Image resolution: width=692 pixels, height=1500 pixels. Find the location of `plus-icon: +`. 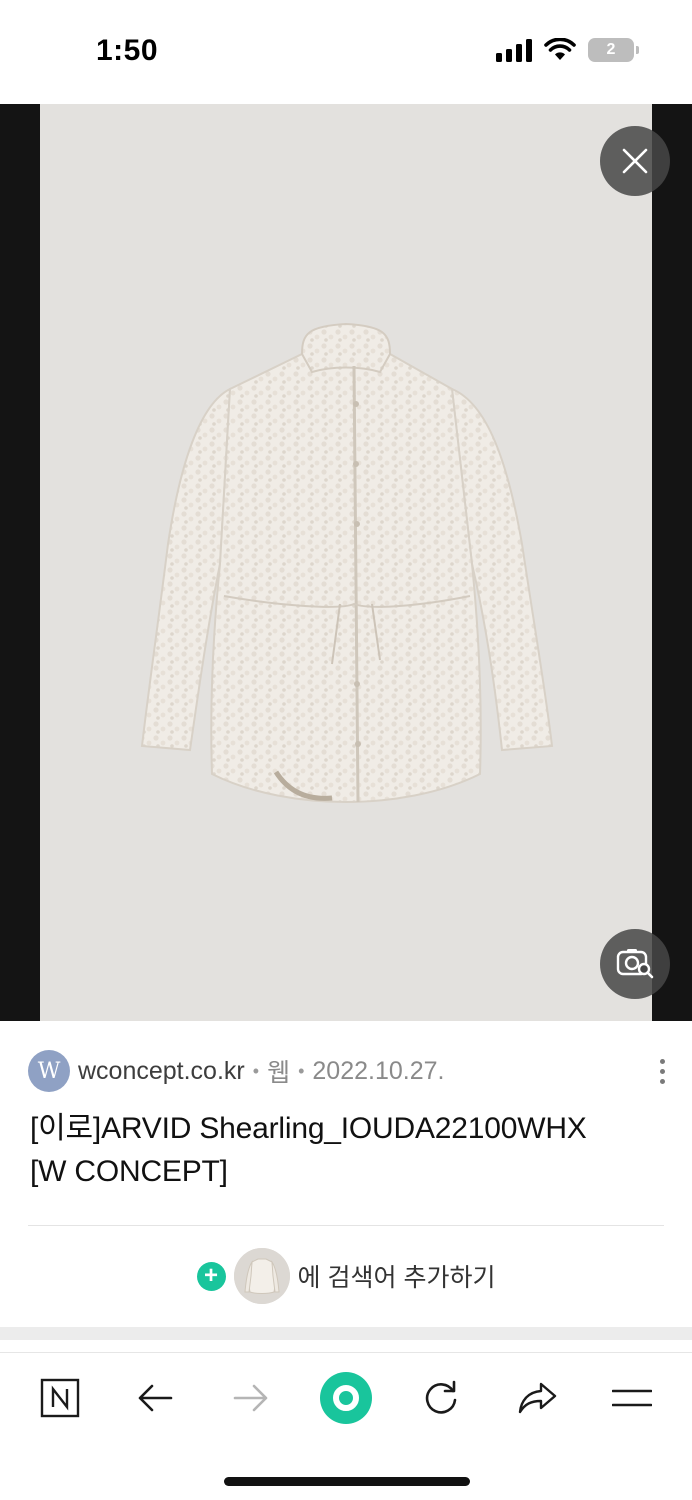

plus-icon: + is located at coordinates (211, 1276).